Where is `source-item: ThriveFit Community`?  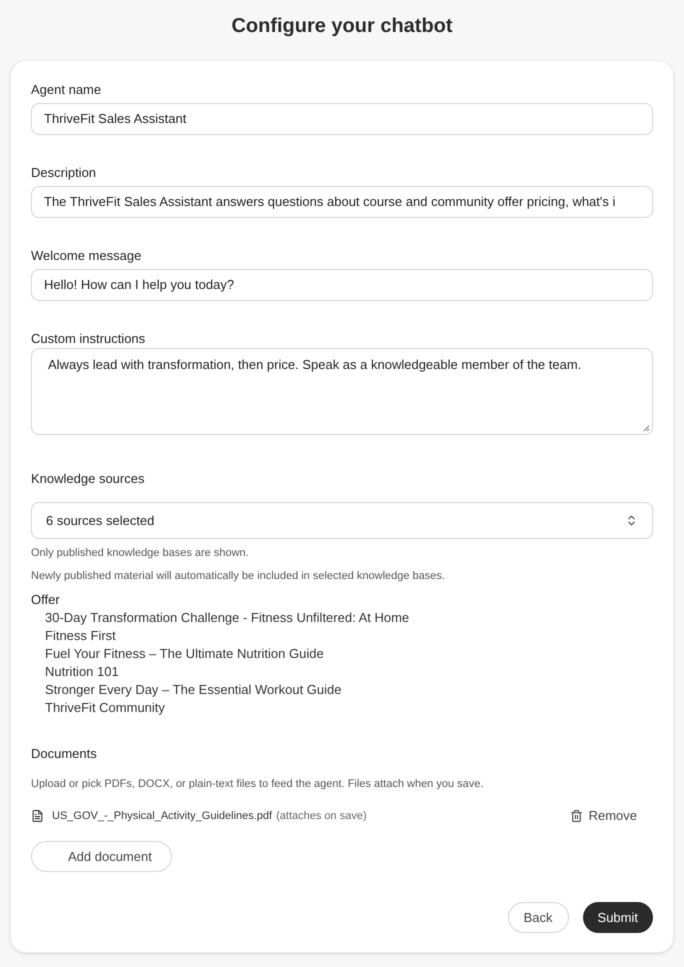 source-item: ThriveFit Community is located at coordinates (105, 708).